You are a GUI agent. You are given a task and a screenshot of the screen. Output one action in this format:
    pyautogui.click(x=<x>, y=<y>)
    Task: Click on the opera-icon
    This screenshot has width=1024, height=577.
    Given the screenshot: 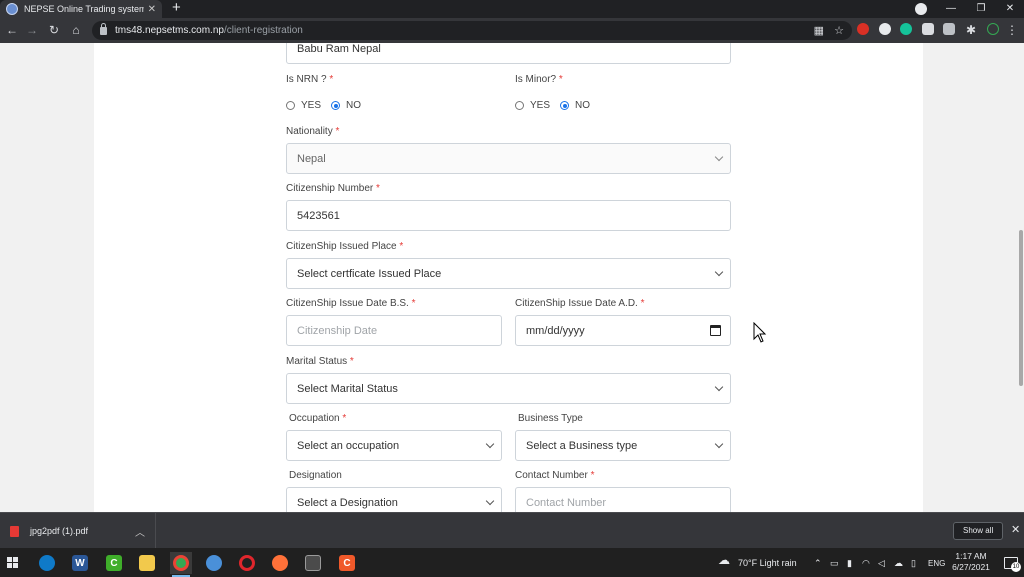 What is the action you would take?
    pyautogui.click(x=247, y=563)
    